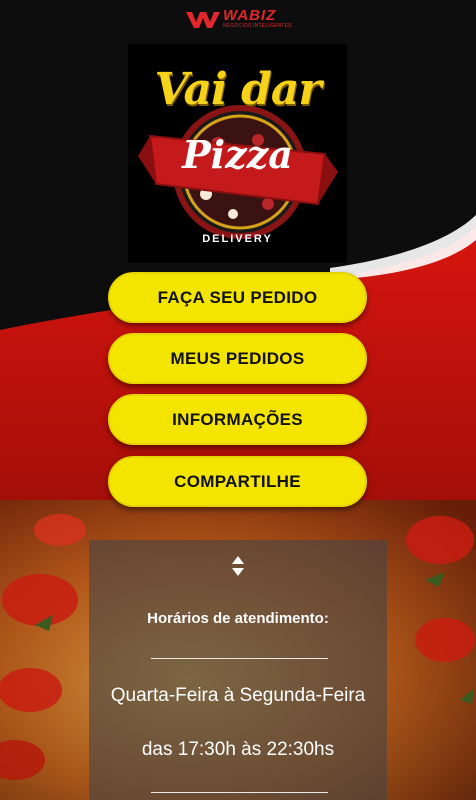 The image size is (476, 800). Describe the element at coordinates (237, 481) in the screenshot. I see `share-button: COMPARTILHE` at that location.